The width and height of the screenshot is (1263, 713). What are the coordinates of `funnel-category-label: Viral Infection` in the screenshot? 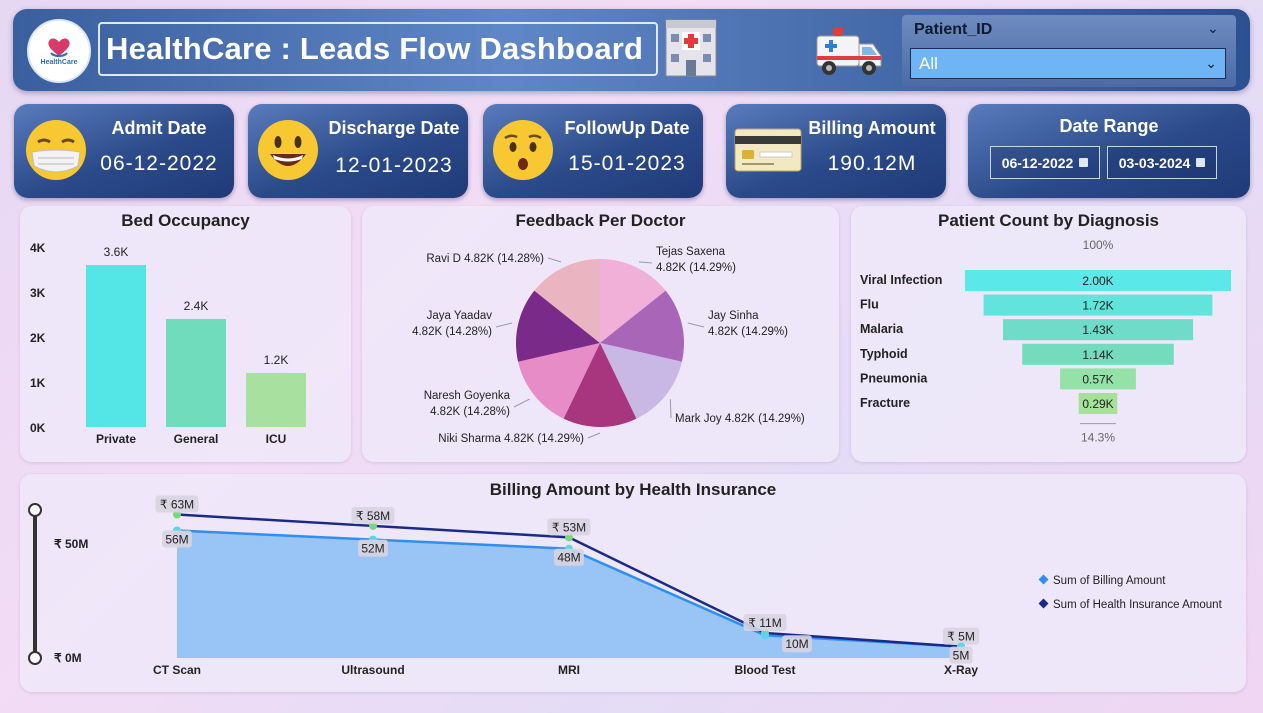 It's located at (901, 280).